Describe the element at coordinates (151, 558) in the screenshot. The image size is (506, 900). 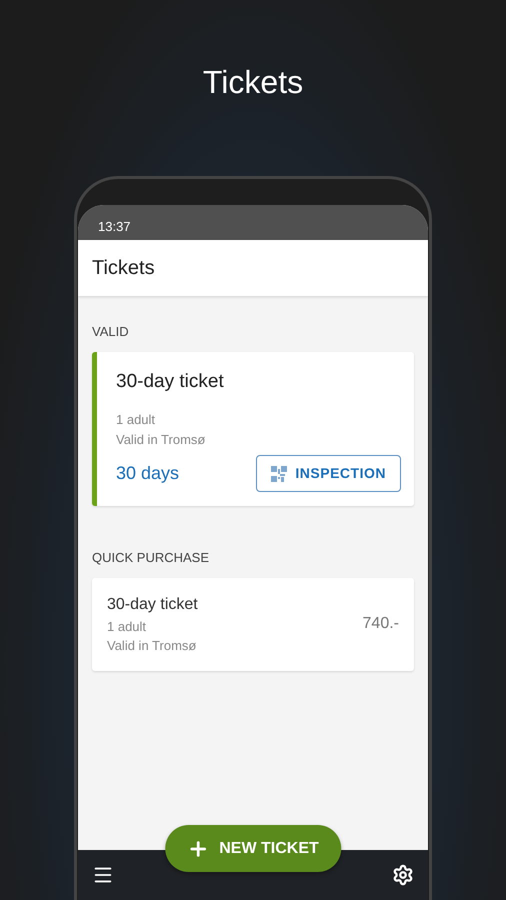
I see `section-heading: QUICK PURCHASE` at that location.